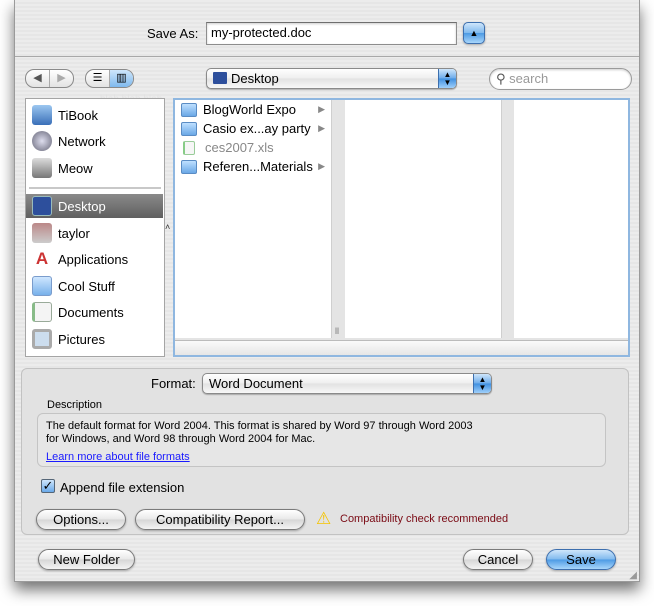  I want to click on learn-more-link: Learn more about file formats, so click(118, 457).